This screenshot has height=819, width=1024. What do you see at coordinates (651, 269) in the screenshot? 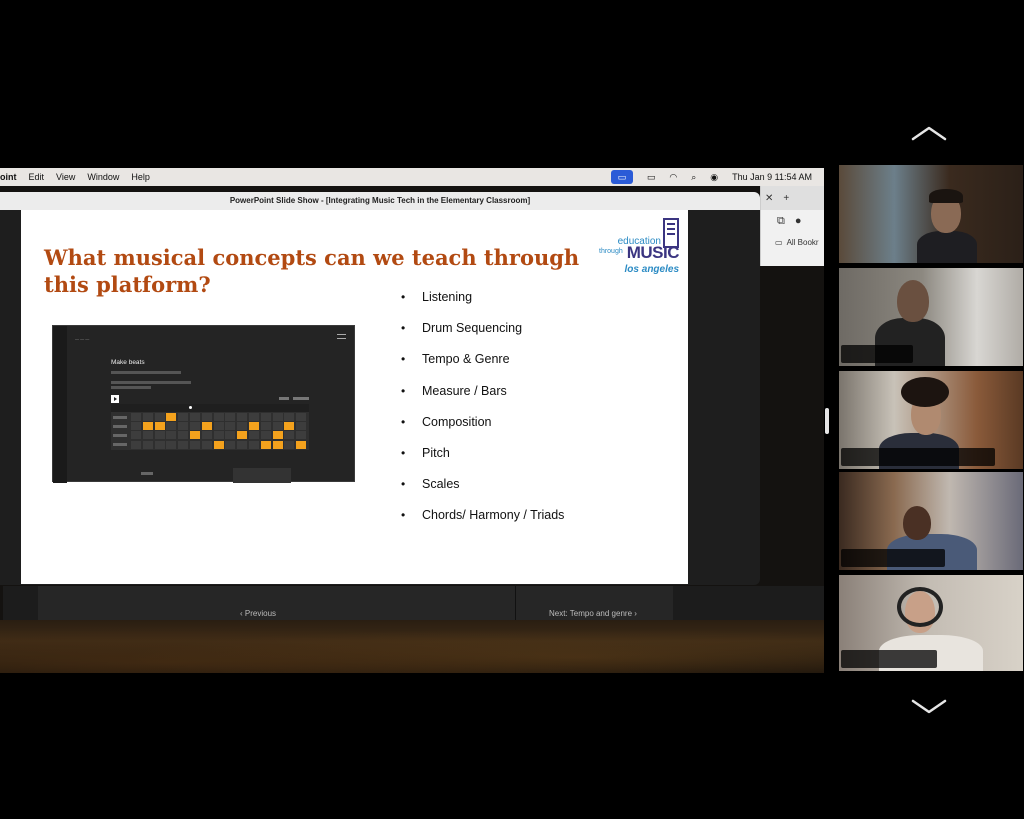
I see `logo-line-4: los angeles` at bounding box center [651, 269].